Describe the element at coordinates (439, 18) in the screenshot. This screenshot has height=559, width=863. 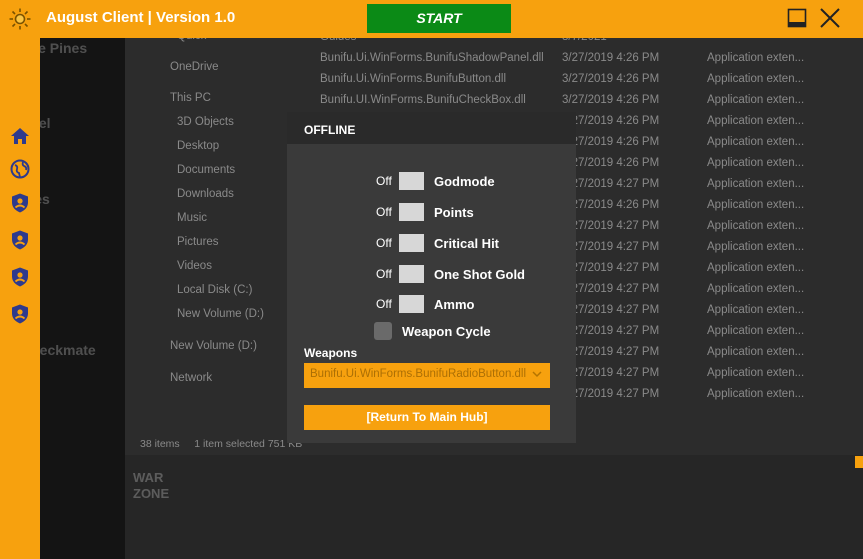
I see `start-button: START` at that location.